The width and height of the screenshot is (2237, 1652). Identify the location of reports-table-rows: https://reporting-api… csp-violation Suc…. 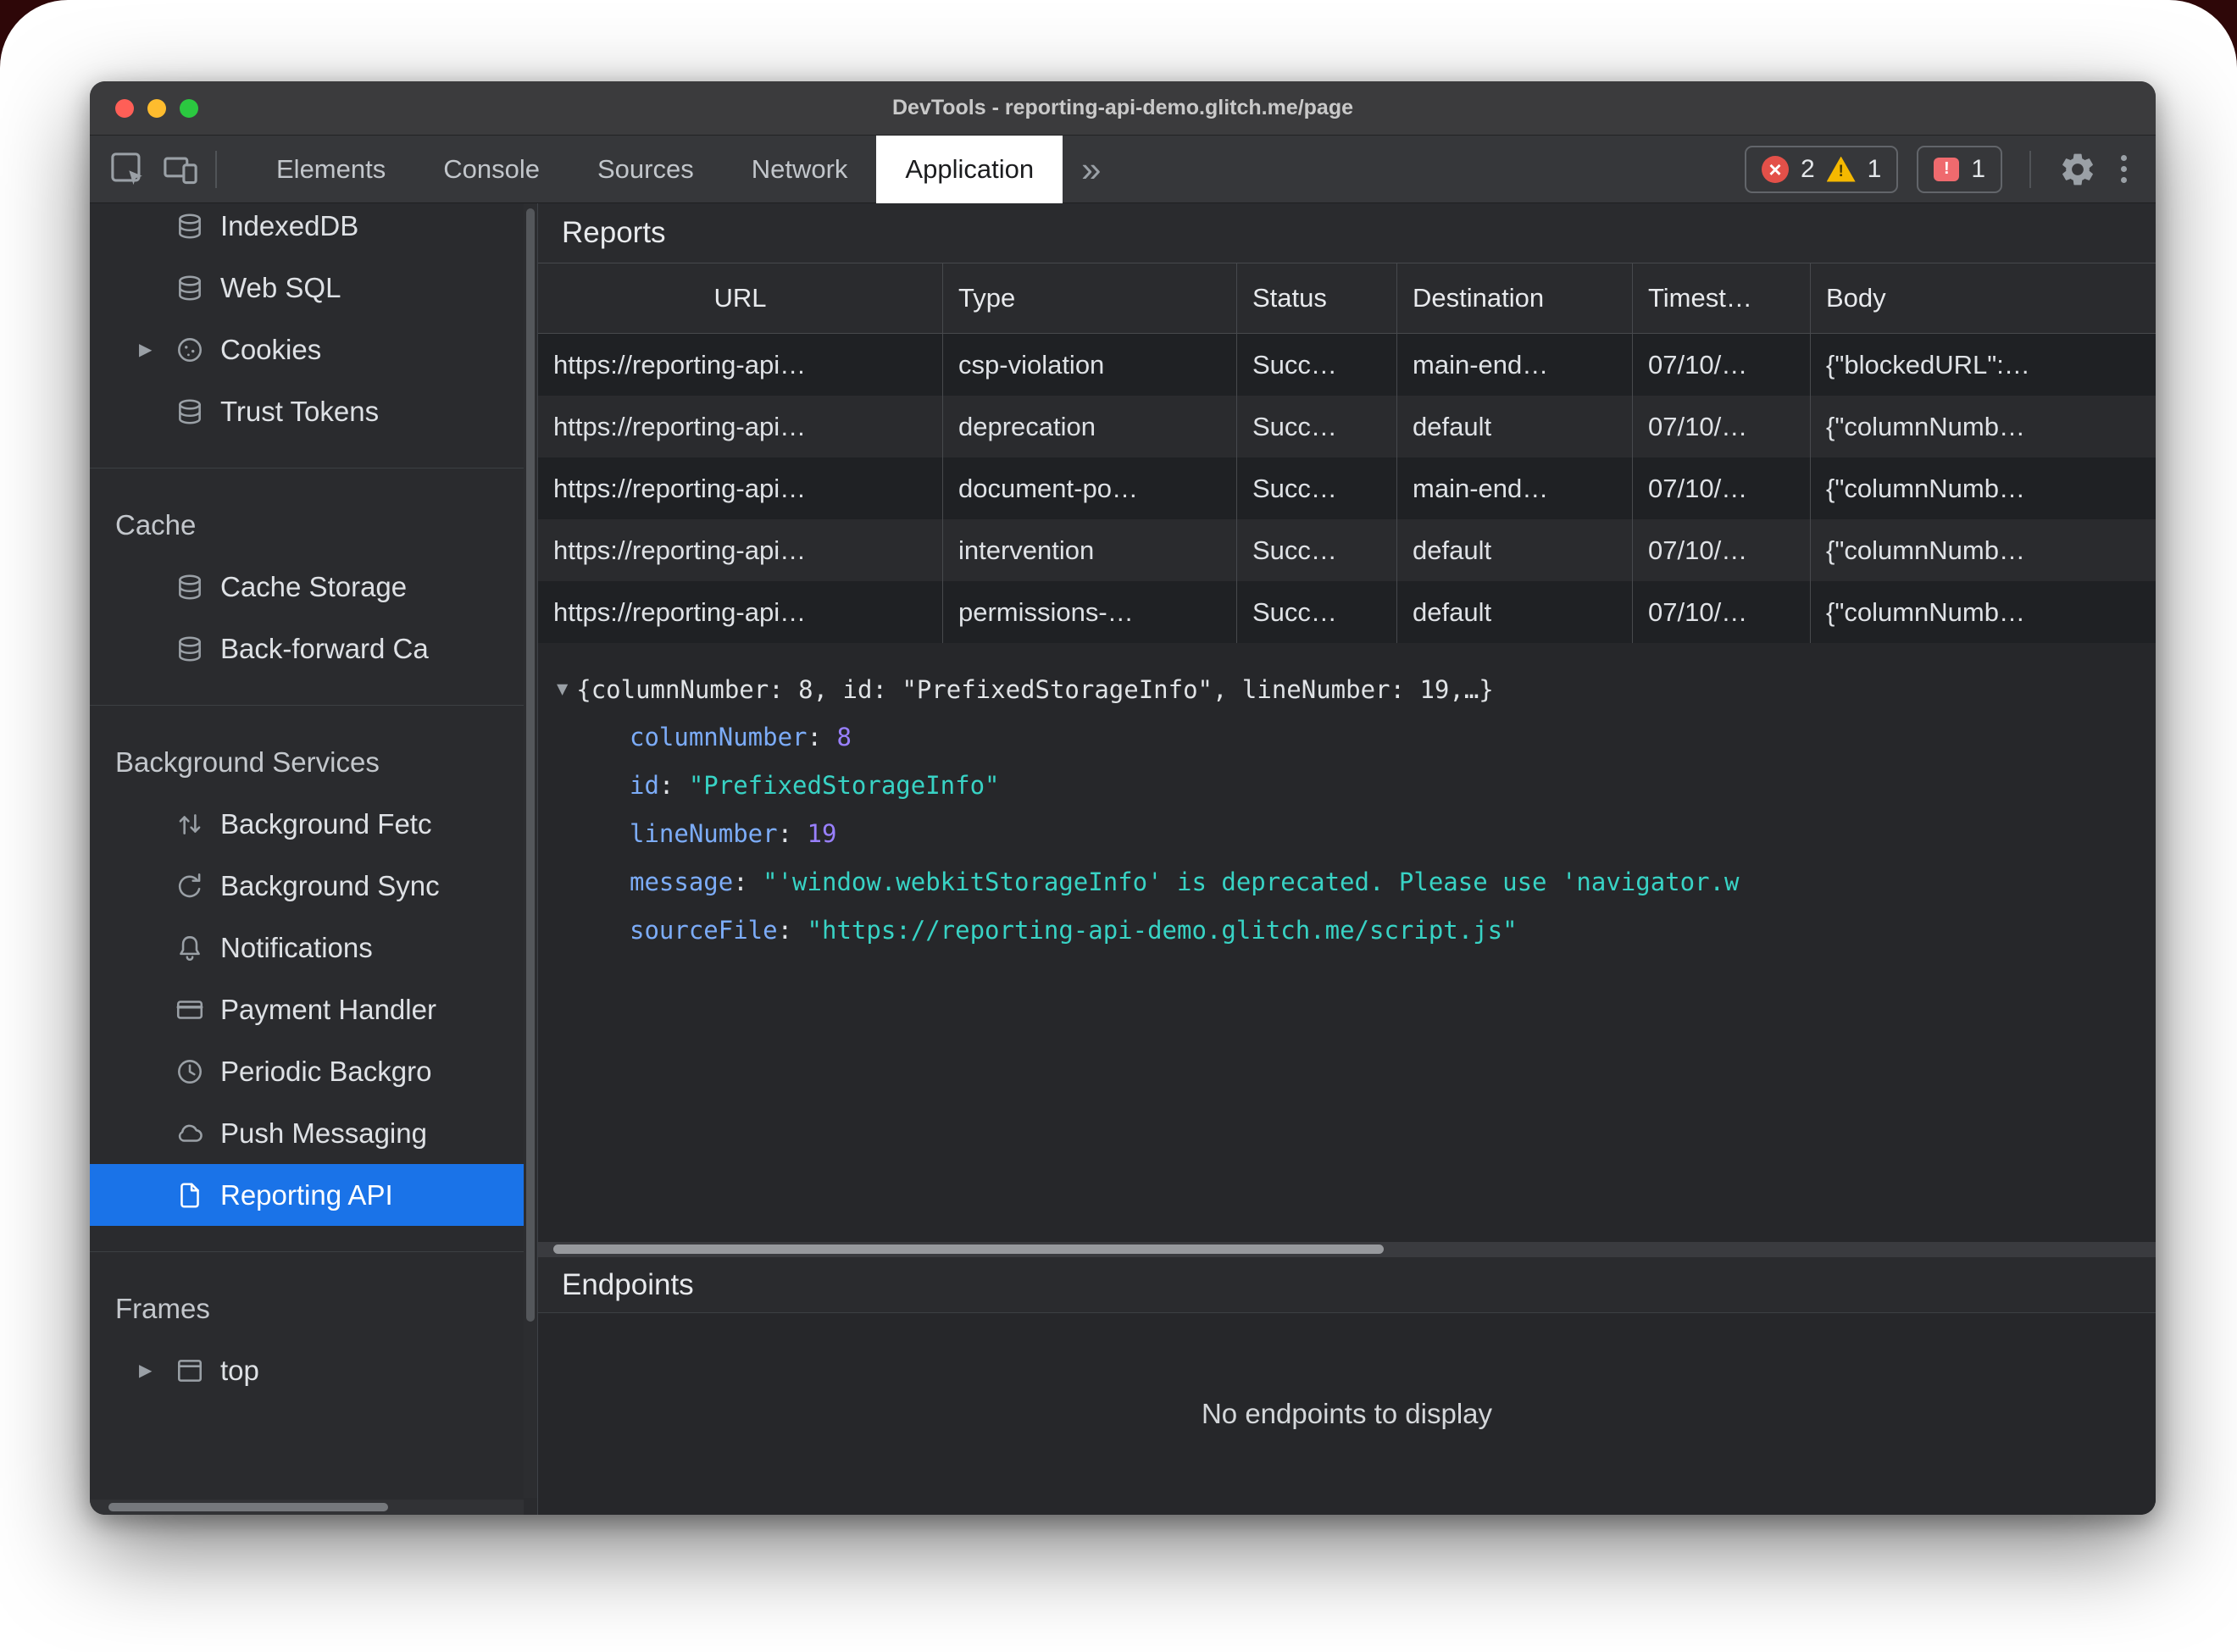
(1347, 489).